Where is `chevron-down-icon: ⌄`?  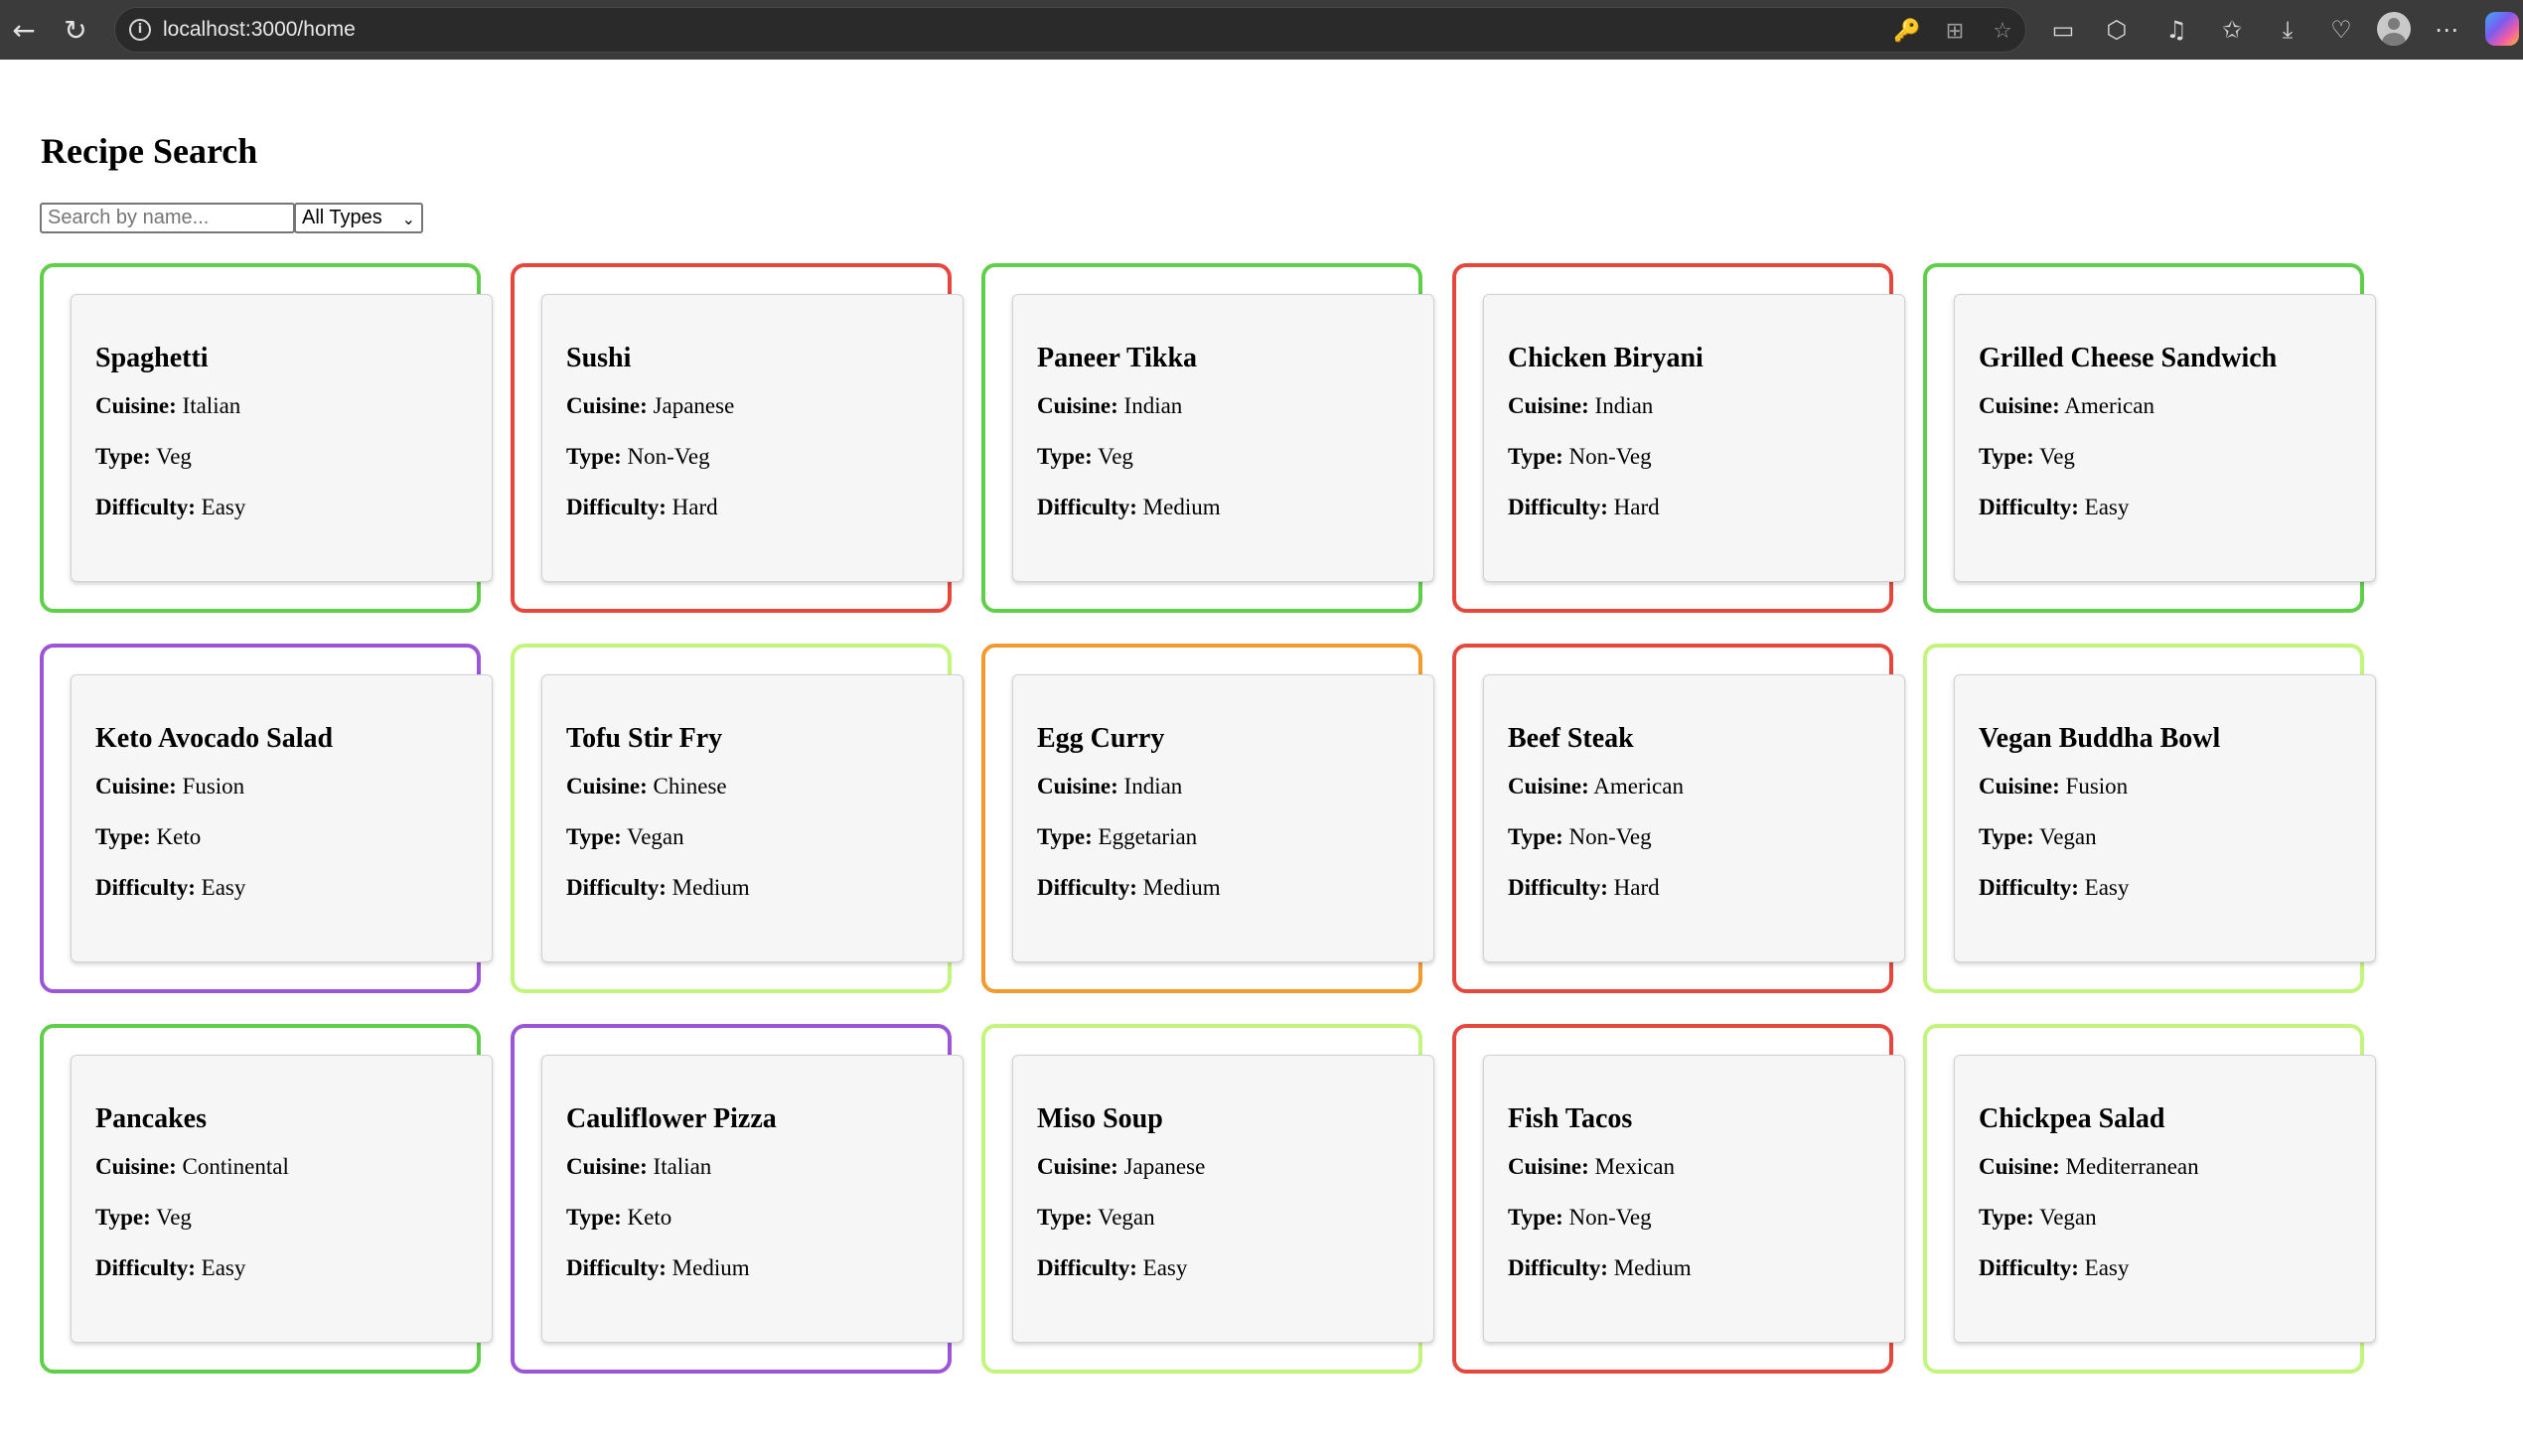 chevron-down-icon: ⌄ is located at coordinates (408, 219).